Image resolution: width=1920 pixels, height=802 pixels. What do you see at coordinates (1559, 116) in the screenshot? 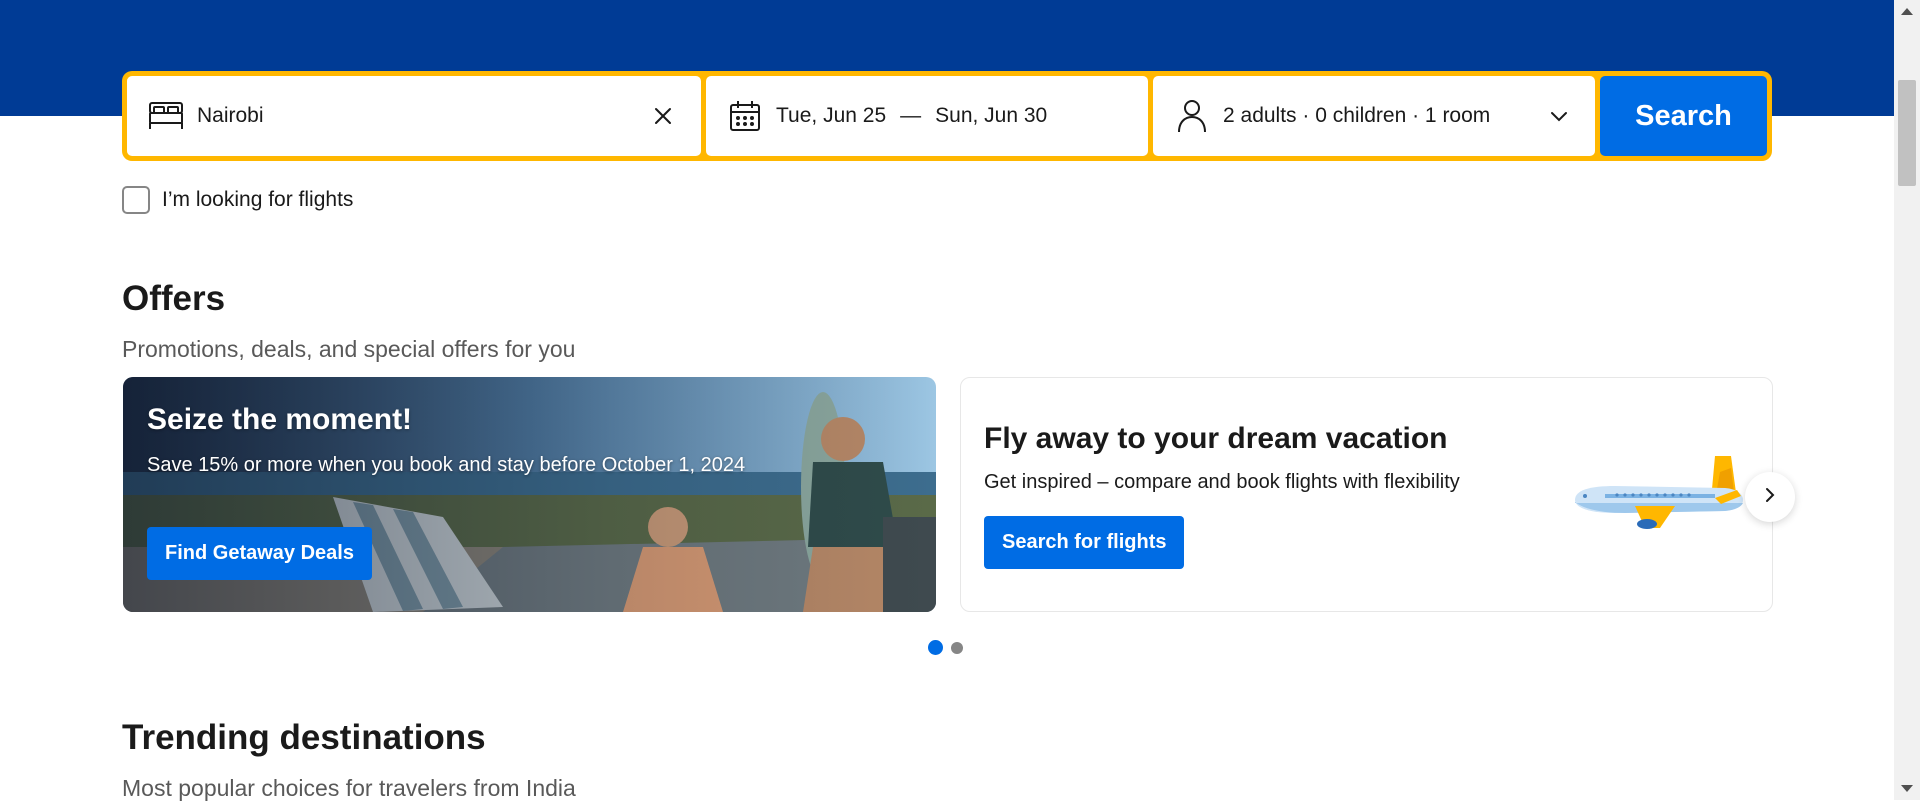
I see `chevron-down-icon` at bounding box center [1559, 116].